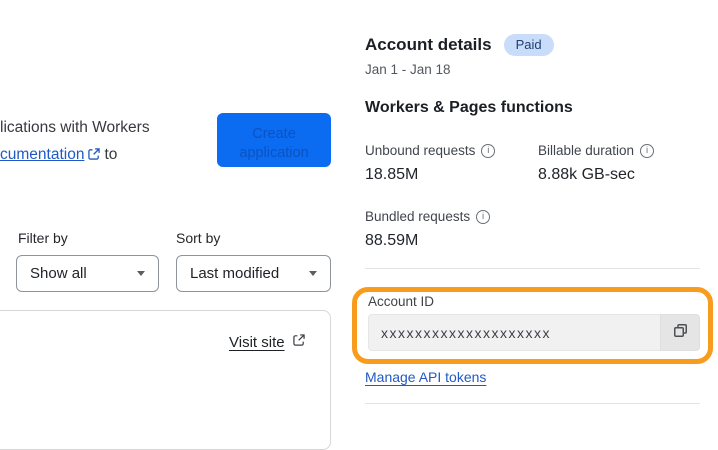  I want to click on sort-dropdown-value: Last modified, so click(235, 273).